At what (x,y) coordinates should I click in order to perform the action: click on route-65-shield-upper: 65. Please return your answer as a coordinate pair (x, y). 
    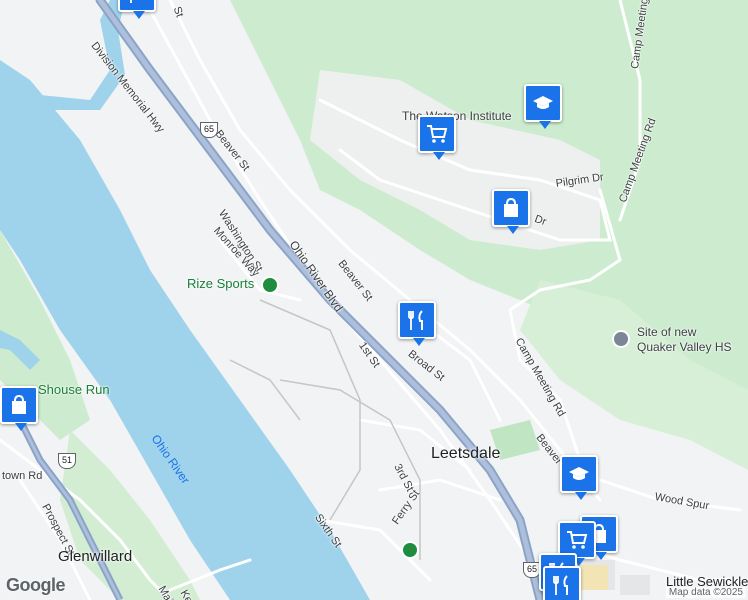
    Looking at the image, I should click on (209, 130).